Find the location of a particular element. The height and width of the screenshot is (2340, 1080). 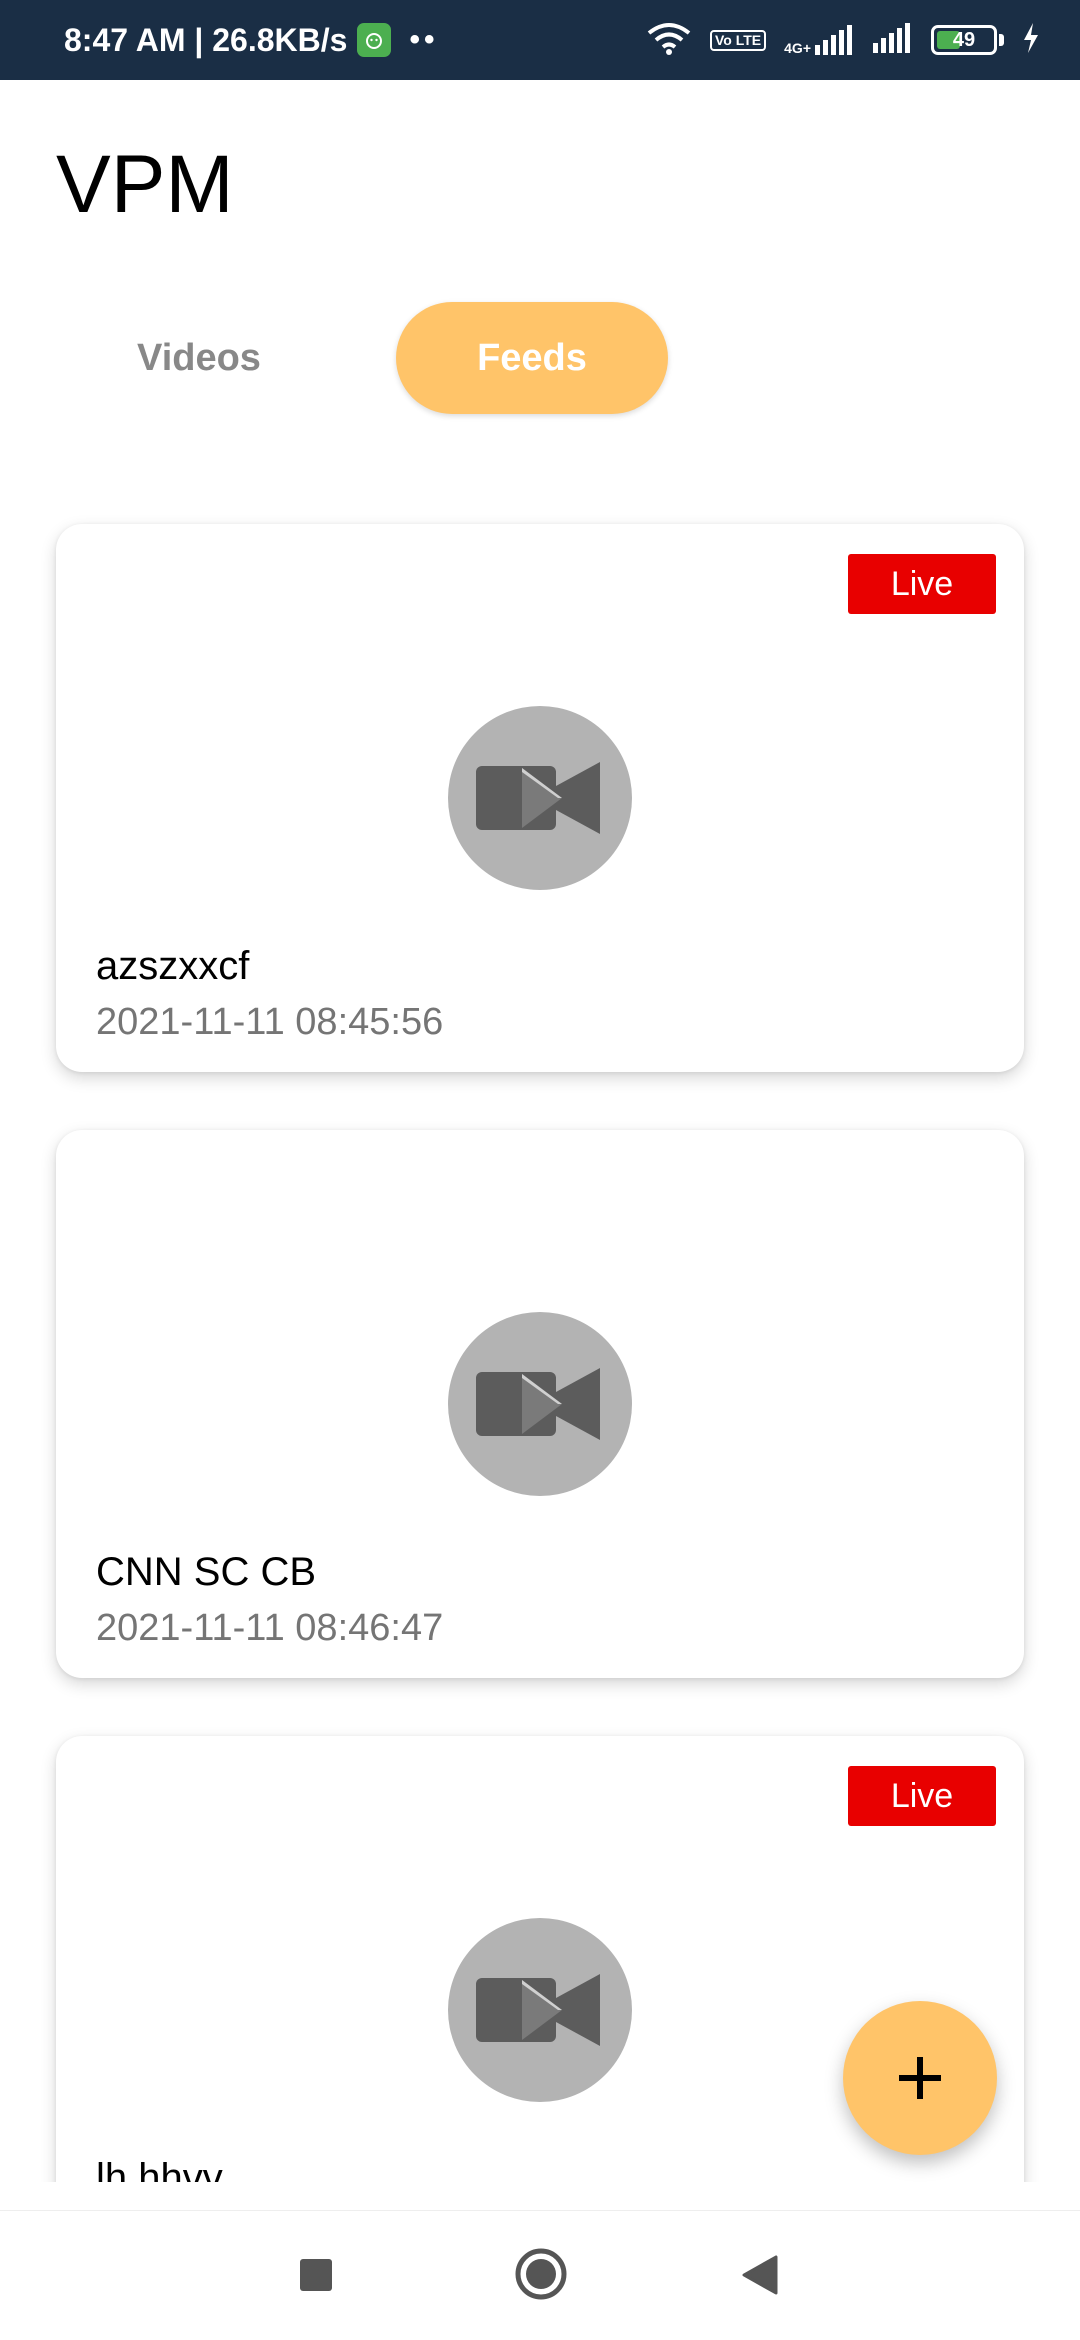

status-left: 8:47 AM | 26.8KB/s •• is located at coordinates (251, 40).